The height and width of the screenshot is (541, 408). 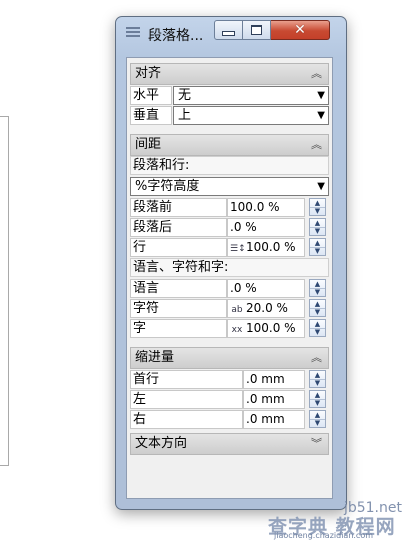 What do you see at coordinates (324, 535) in the screenshot?
I see `watermark-url: jiaocheng.chazidian.com` at bounding box center [324, 535].